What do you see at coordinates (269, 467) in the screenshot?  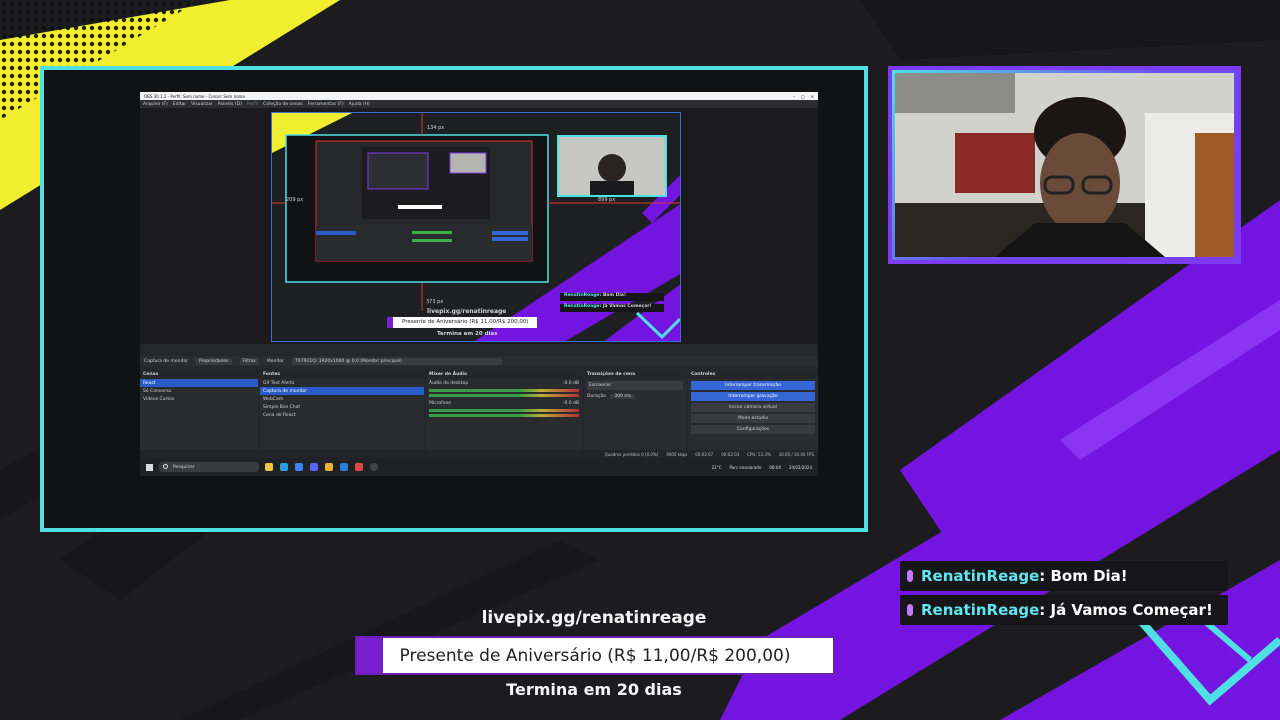 I see `file-explorer-icon` at bounding box center [269, 467].